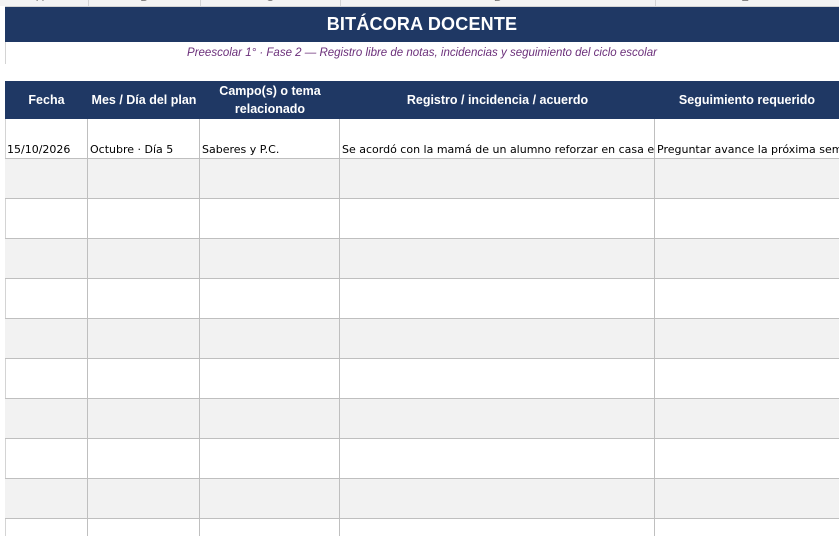 Image resolution: width=839 pixels, height=536 pixels. Describe the element at coordinates (144, 100) in the screenshot. I see `header-mes-dia: Mes / Día del plan` at that location.